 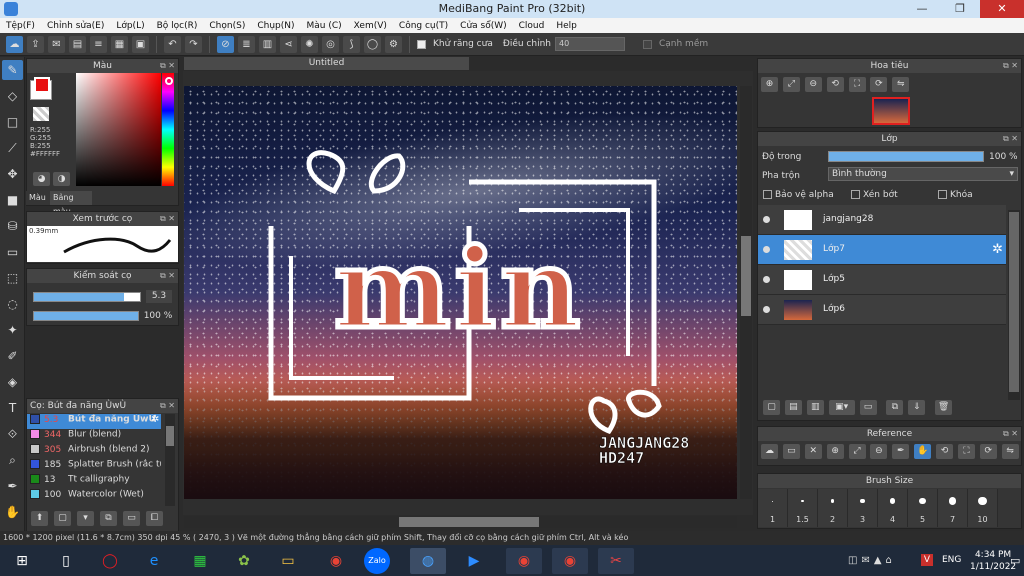 I want to click on store-icon: ▦, so click(x=200, y=561).